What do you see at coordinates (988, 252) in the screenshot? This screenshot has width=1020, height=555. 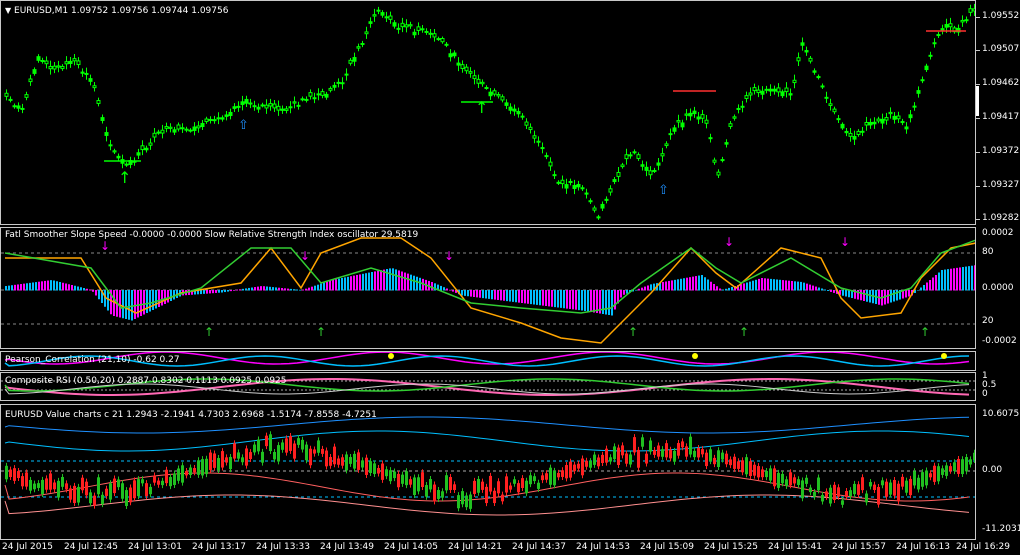 I see `axis-tick: 80` at bounding box center [988, 252].